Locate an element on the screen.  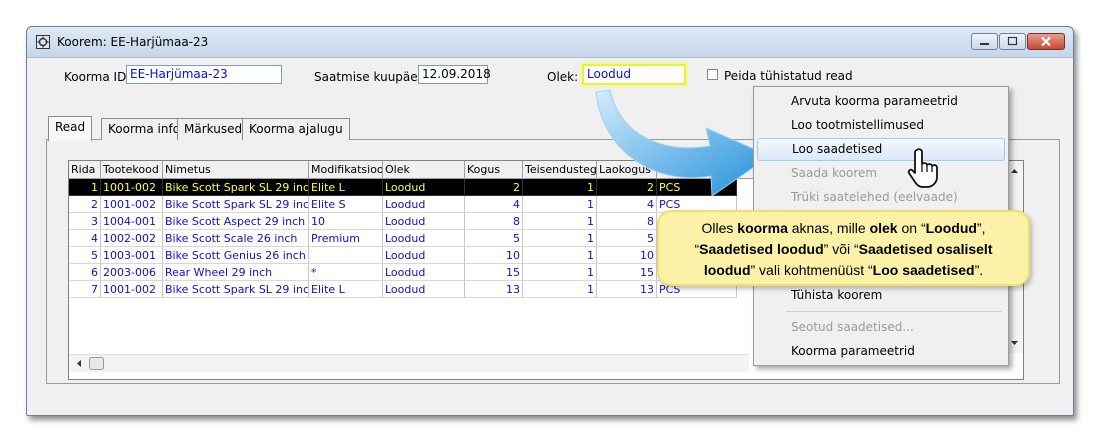
close-button is located at coordinates (1046, 41).